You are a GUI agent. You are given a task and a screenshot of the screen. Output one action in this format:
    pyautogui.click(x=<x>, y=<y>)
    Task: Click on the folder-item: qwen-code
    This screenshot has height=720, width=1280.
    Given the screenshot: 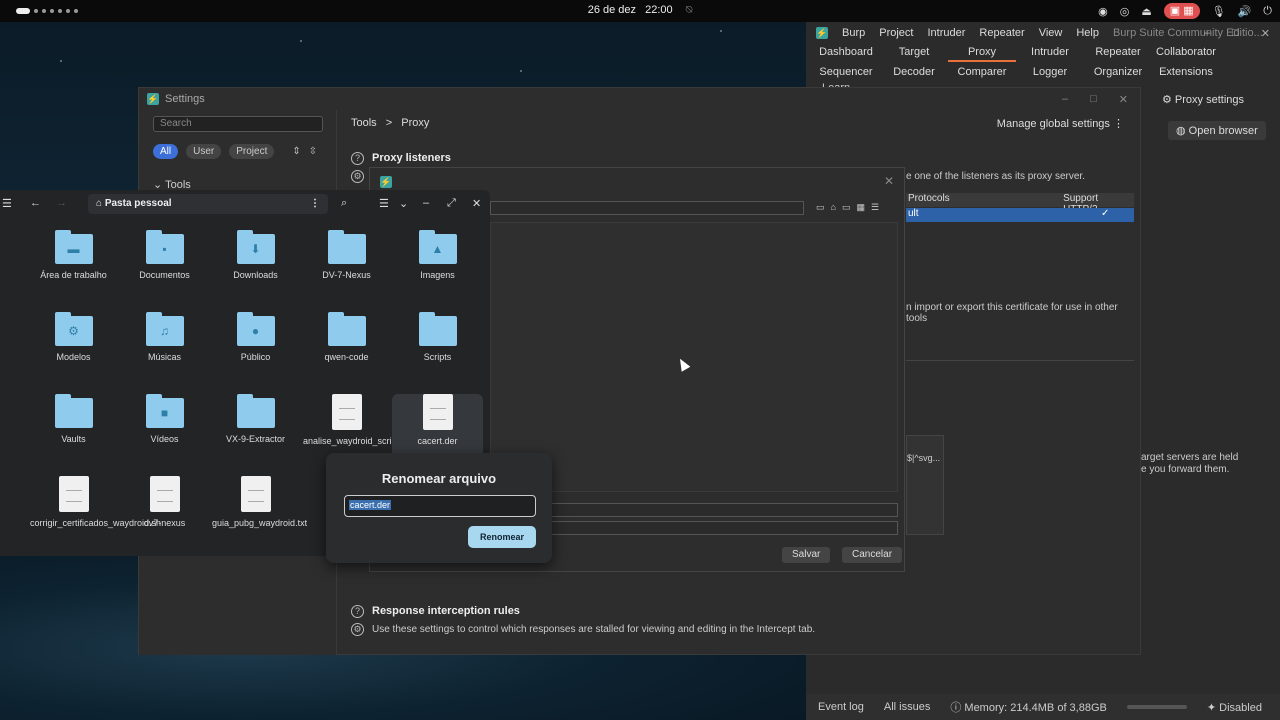 What is the action you would take?
    pyautogui.click(x=346, y=347)
    